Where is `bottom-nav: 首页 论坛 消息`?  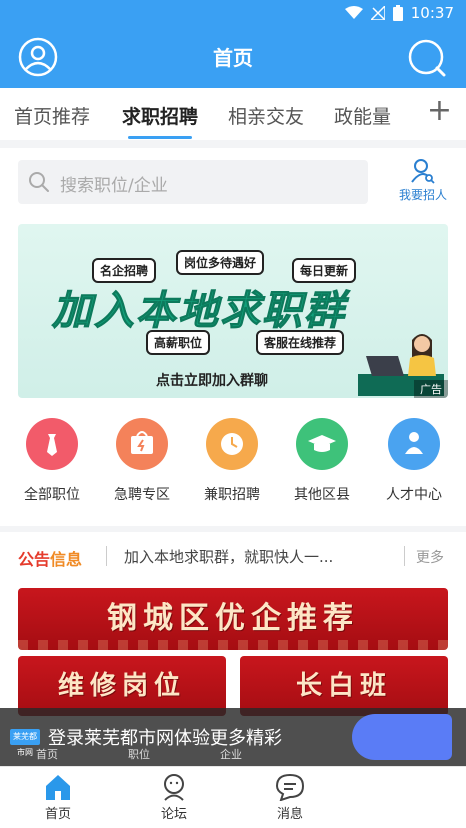 bottom-nav: 首页 论坛 消息 is located at coordinates (233, 797).